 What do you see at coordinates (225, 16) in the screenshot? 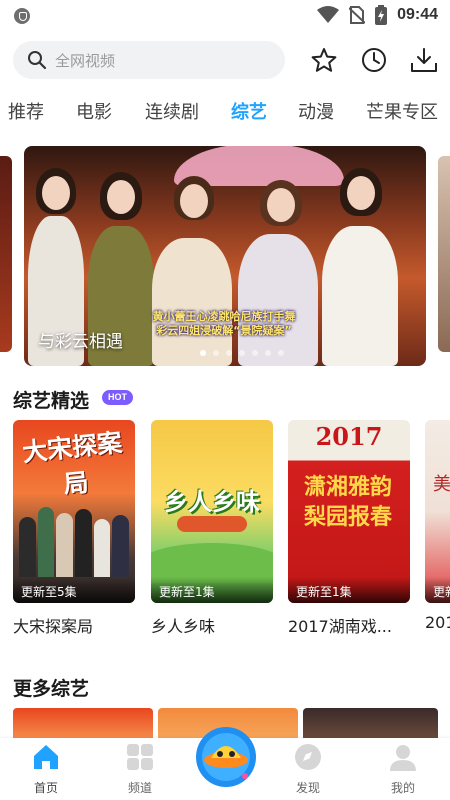
I see `status-bar: 09:44` at bounding box center [225, 16].